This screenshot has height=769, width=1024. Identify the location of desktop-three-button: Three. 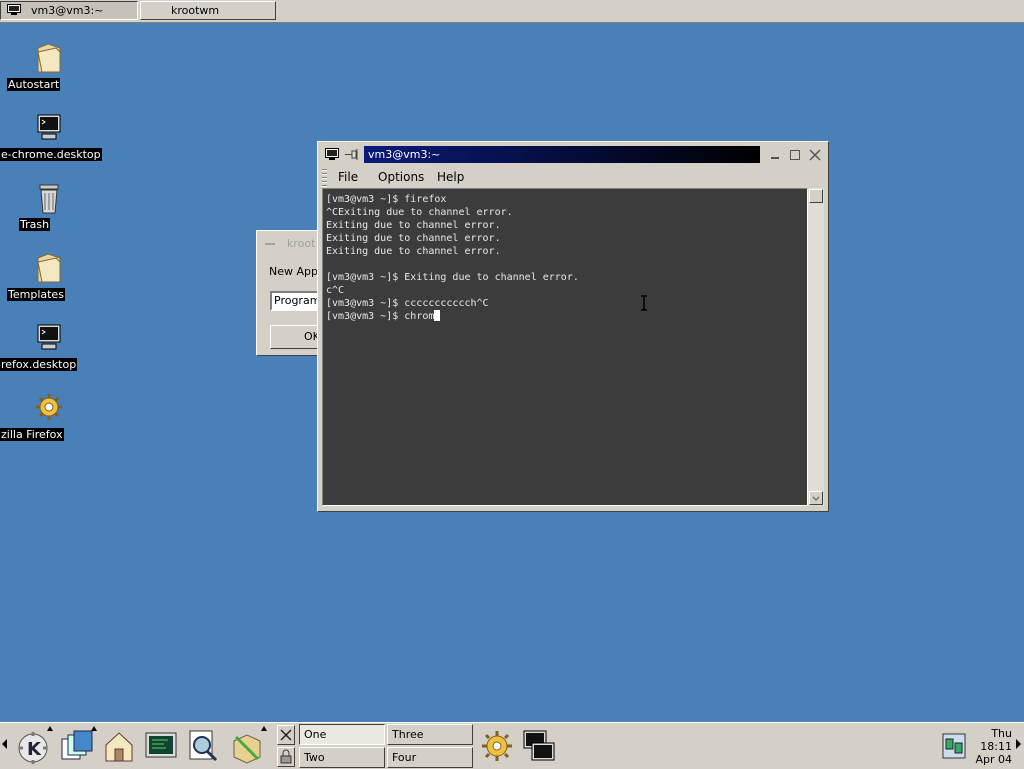
(430, 734).